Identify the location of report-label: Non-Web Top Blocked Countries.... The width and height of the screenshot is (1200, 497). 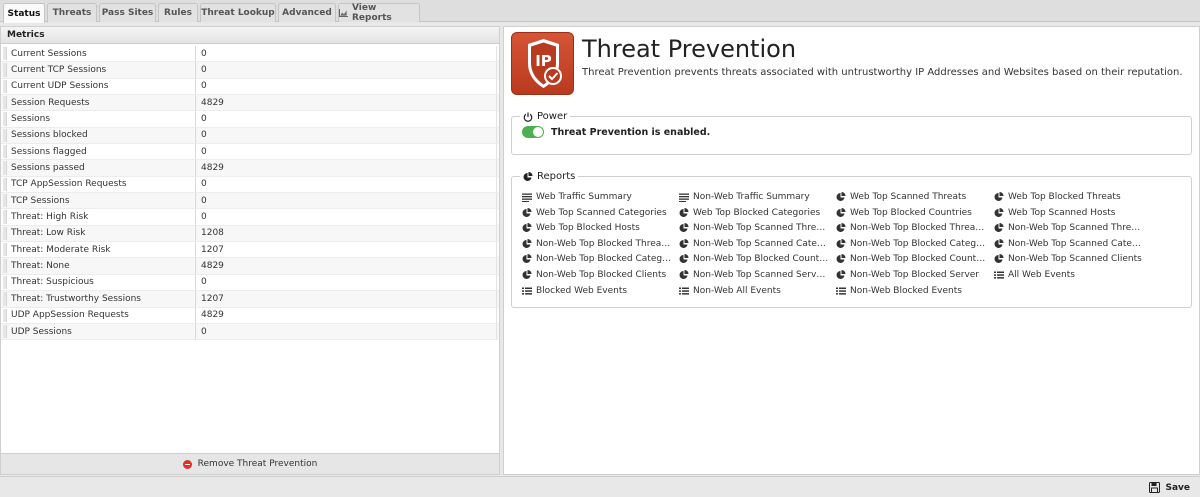
(918, 259).